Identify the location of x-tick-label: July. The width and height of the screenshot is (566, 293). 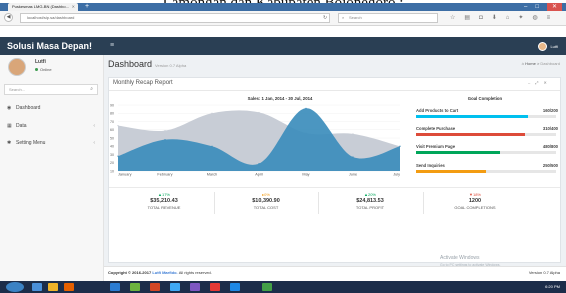
(396, 175).